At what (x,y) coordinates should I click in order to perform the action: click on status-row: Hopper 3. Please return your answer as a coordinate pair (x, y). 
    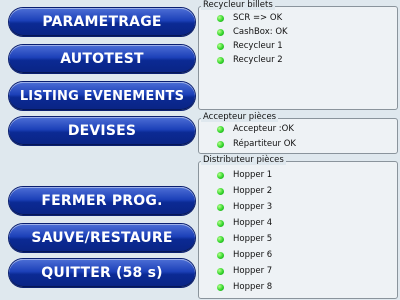
    Looking at the image, I should click on (244, 207).